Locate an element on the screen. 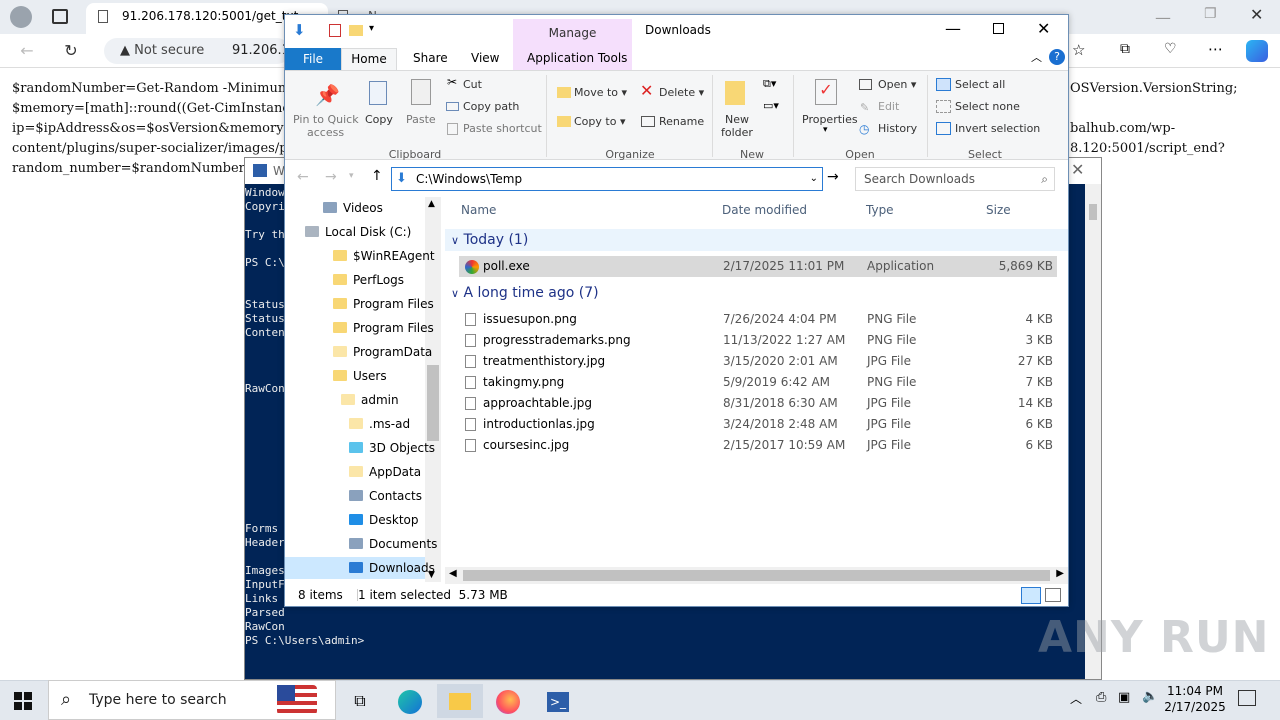  scroll-thumb is located at coordinates (433, 403).